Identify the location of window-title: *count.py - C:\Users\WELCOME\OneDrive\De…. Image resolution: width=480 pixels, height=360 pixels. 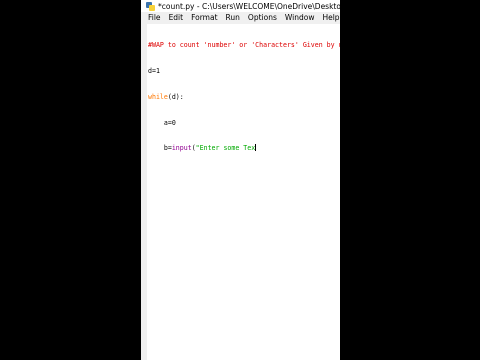
(249, 6).